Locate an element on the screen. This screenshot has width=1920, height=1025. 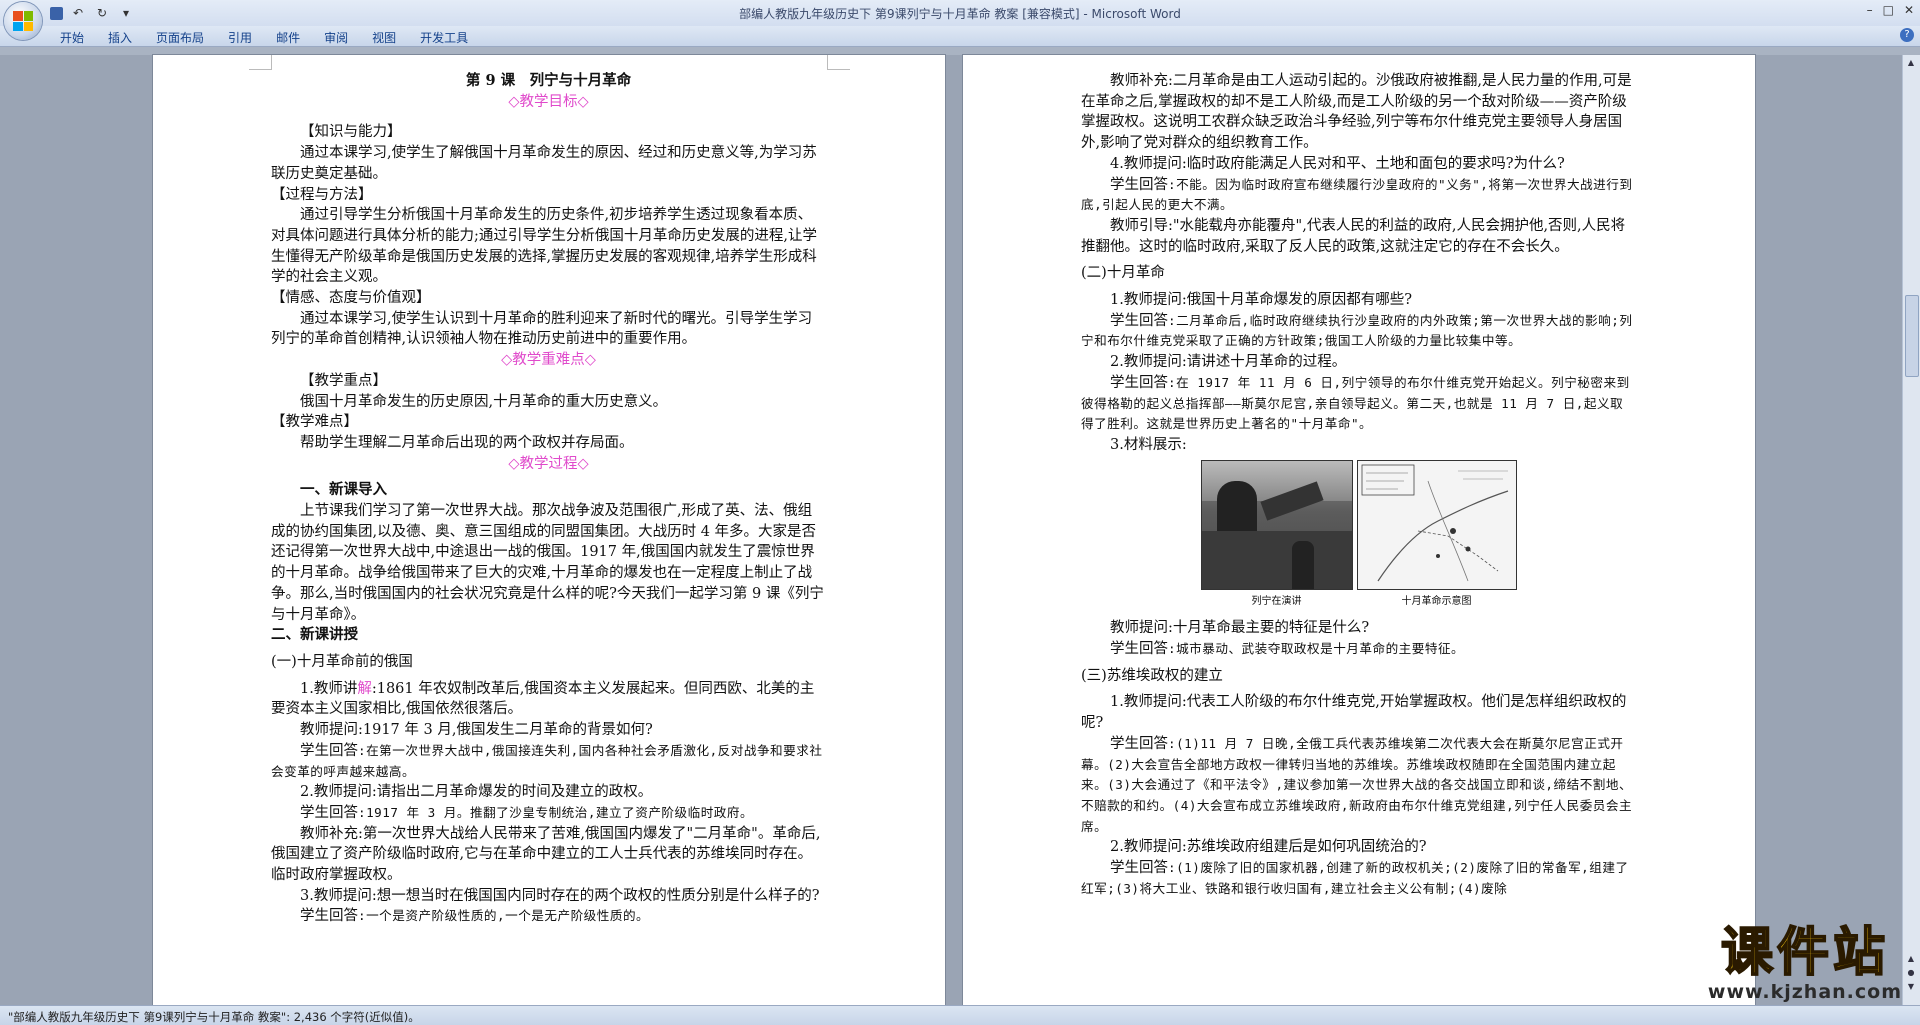
maximize-button: □ is located at coordinates (1888, 10).